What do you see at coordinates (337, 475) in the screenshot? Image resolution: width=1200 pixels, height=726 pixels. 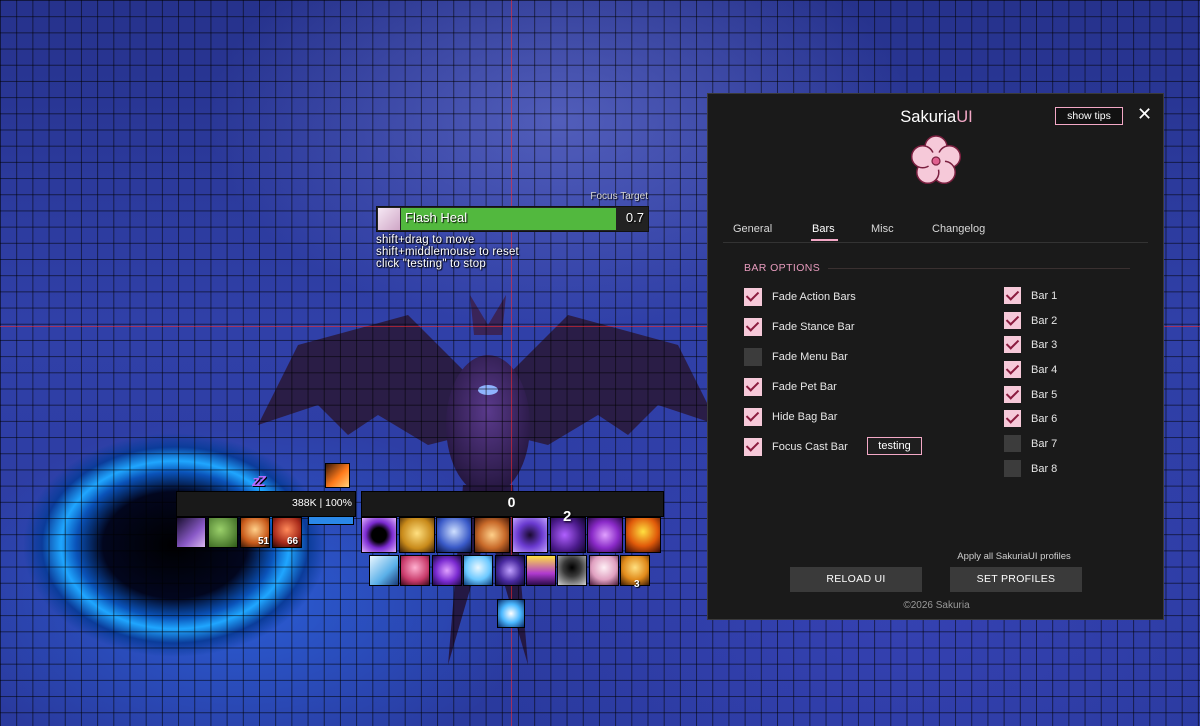 I see `buff-icon` at bounding box center [337, 475].